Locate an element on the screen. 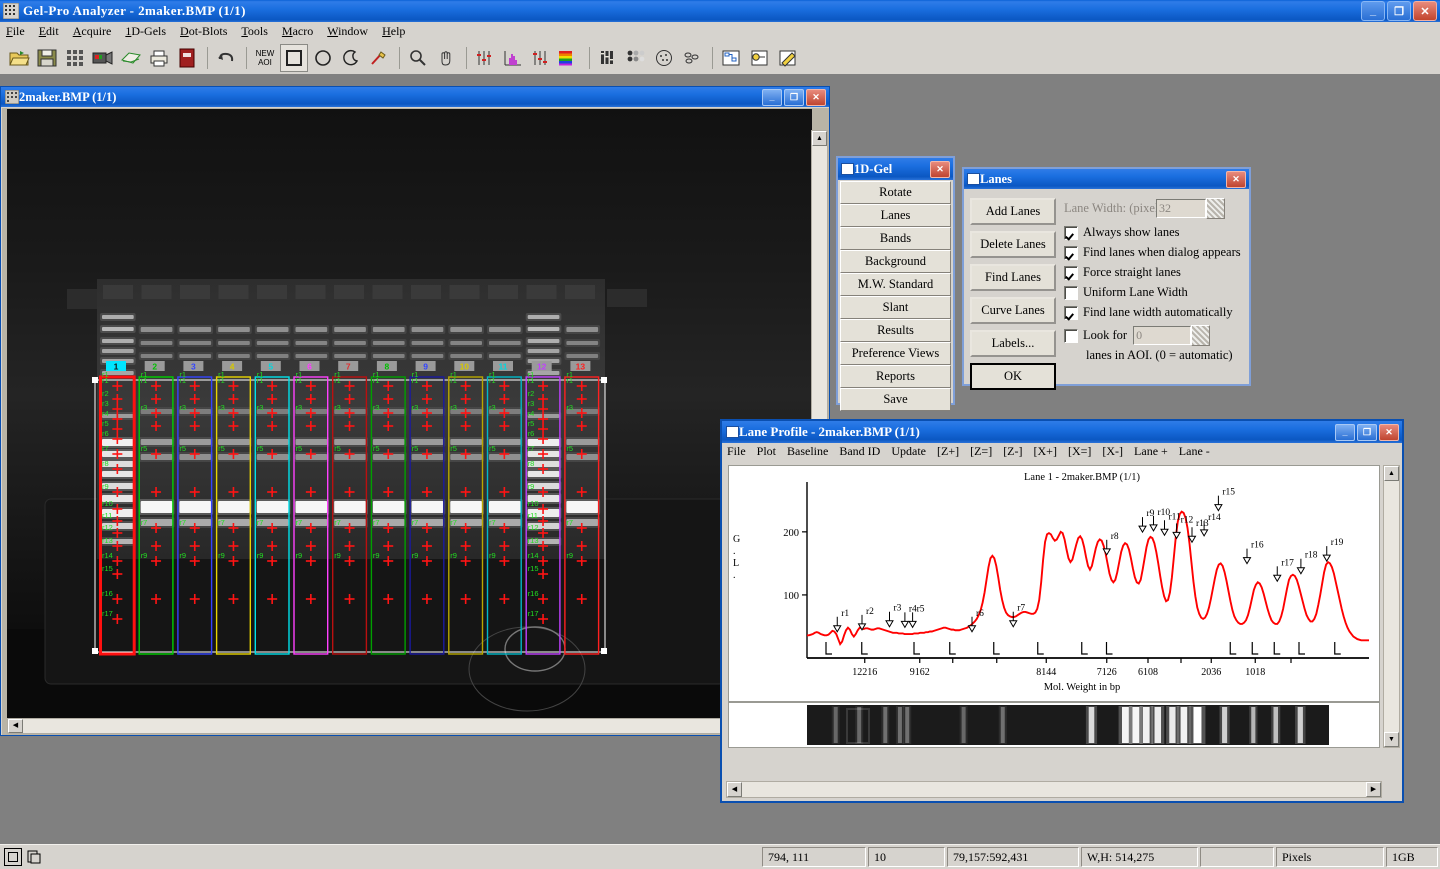  lp-scroll-up-arrow: ▲ is located at coordinates (1391, 473).